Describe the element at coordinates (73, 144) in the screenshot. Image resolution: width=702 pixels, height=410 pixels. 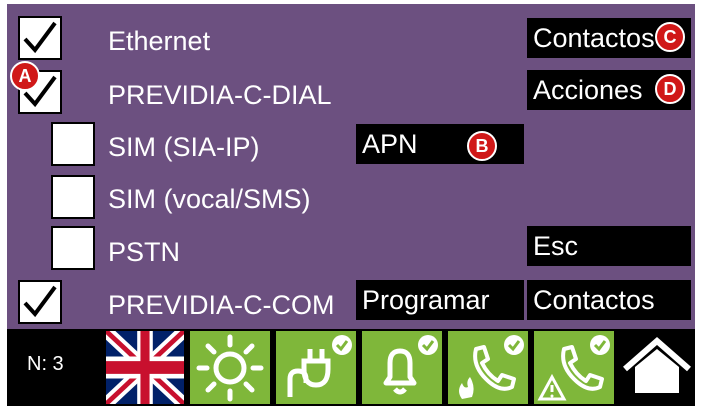
I see `sim-sia-ip-checkbox` at that location.